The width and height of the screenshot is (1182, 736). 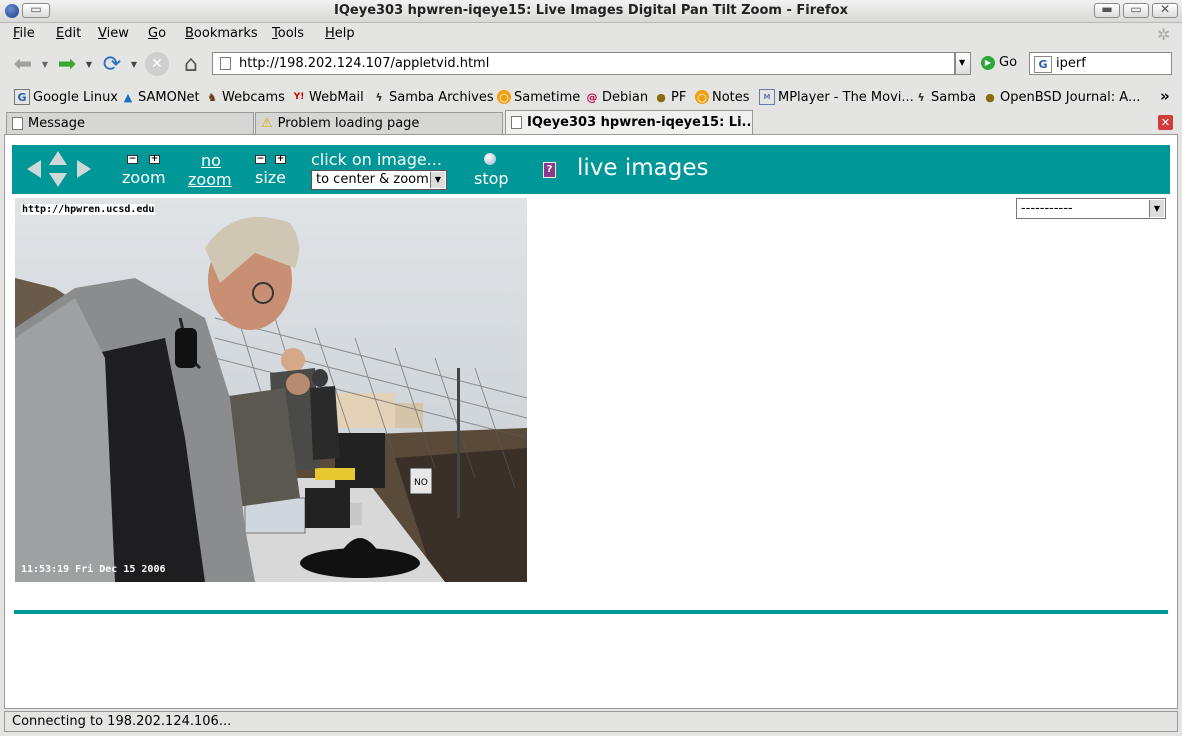 What do you see at coordinates (1165, 96) in the screenshot?
I see `bookmarks-overflow-button: »` at bounding box center [1165, 96].